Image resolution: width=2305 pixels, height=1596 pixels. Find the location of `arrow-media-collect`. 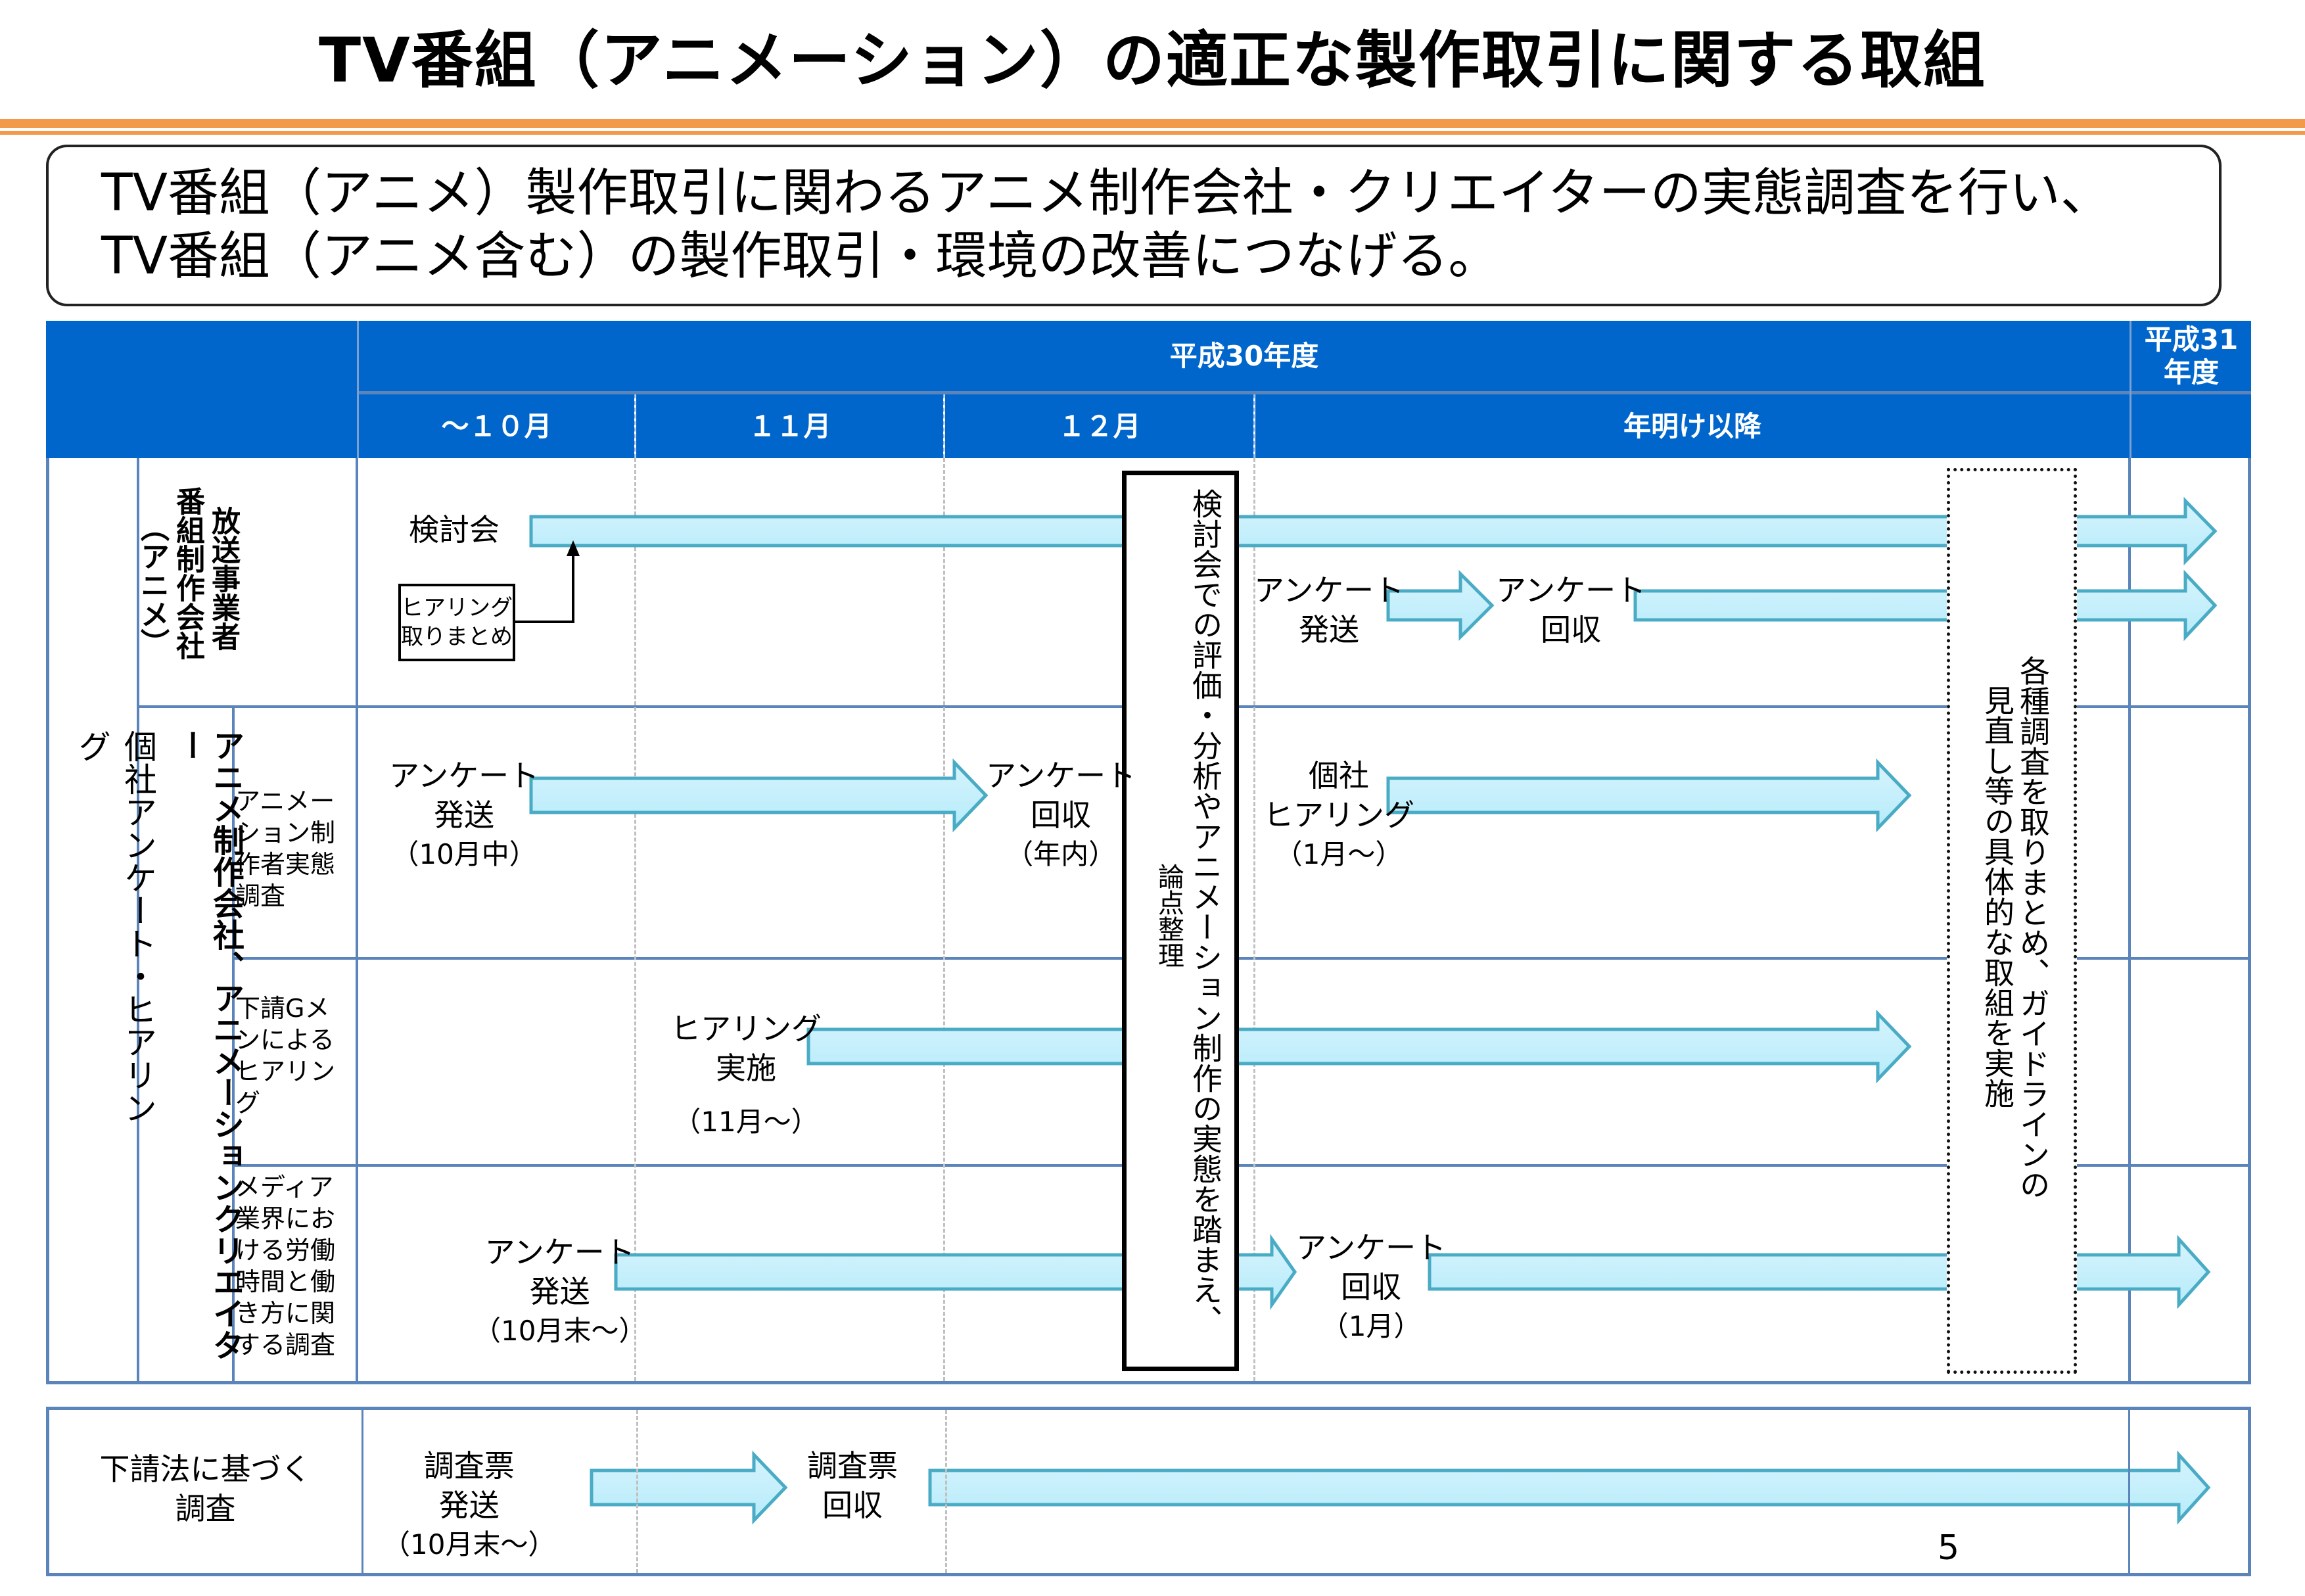

arrow-media-collect is located at coordinates (1819, 1271).